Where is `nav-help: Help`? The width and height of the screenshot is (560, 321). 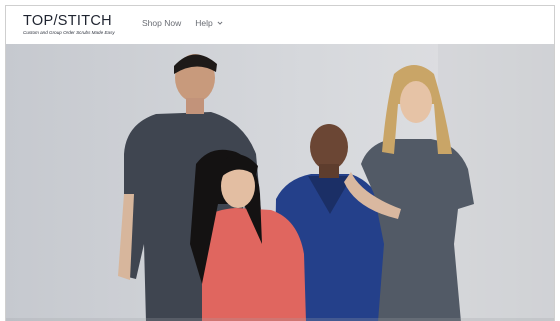
nav-help: Help is located at coordinates (209, 23).